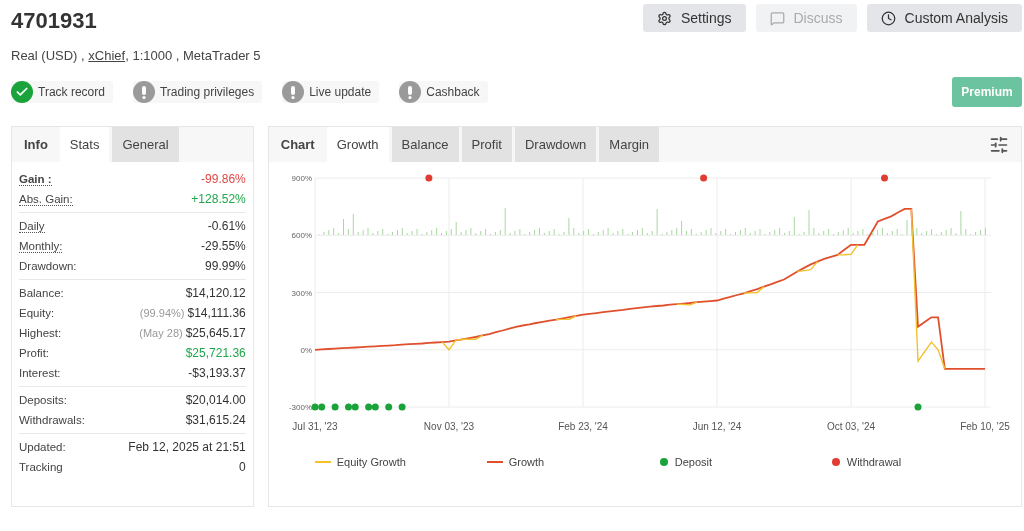 The width and height of the screenshot is (1024, 531). Describe the element at coordinates (52, 420) in the screenshot. I see `stat-label: Withdrawals:` at that location.